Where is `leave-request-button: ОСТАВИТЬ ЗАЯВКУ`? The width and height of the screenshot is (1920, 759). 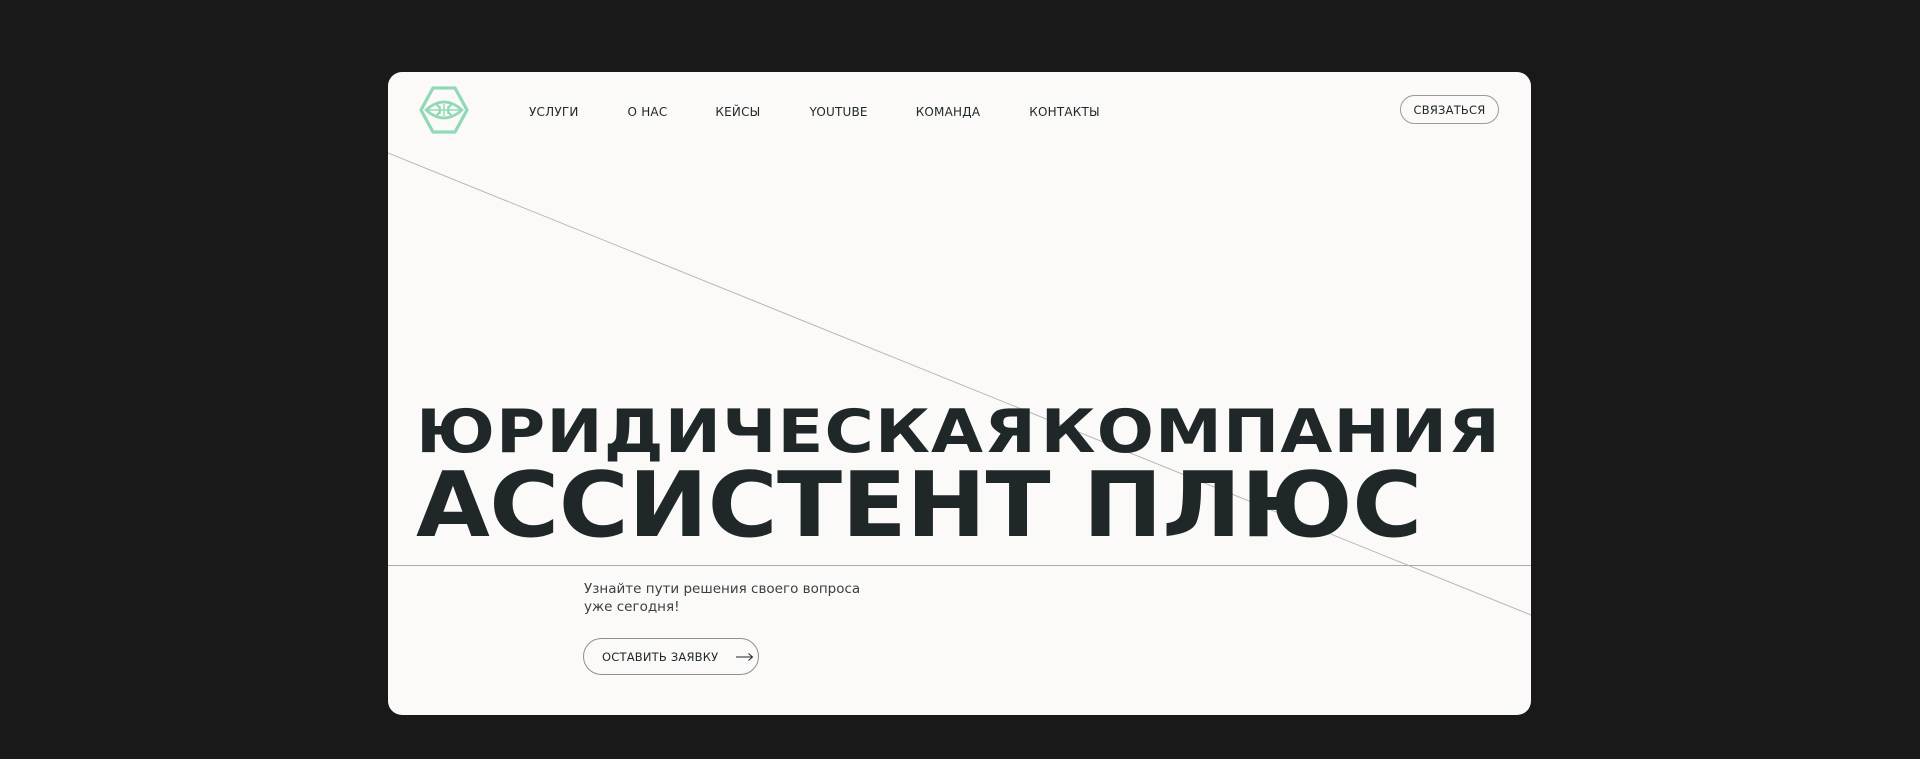
leave-request-button: ОСТАВИТЬ ЗАЯВКУ is located at coordinates (671, 656).